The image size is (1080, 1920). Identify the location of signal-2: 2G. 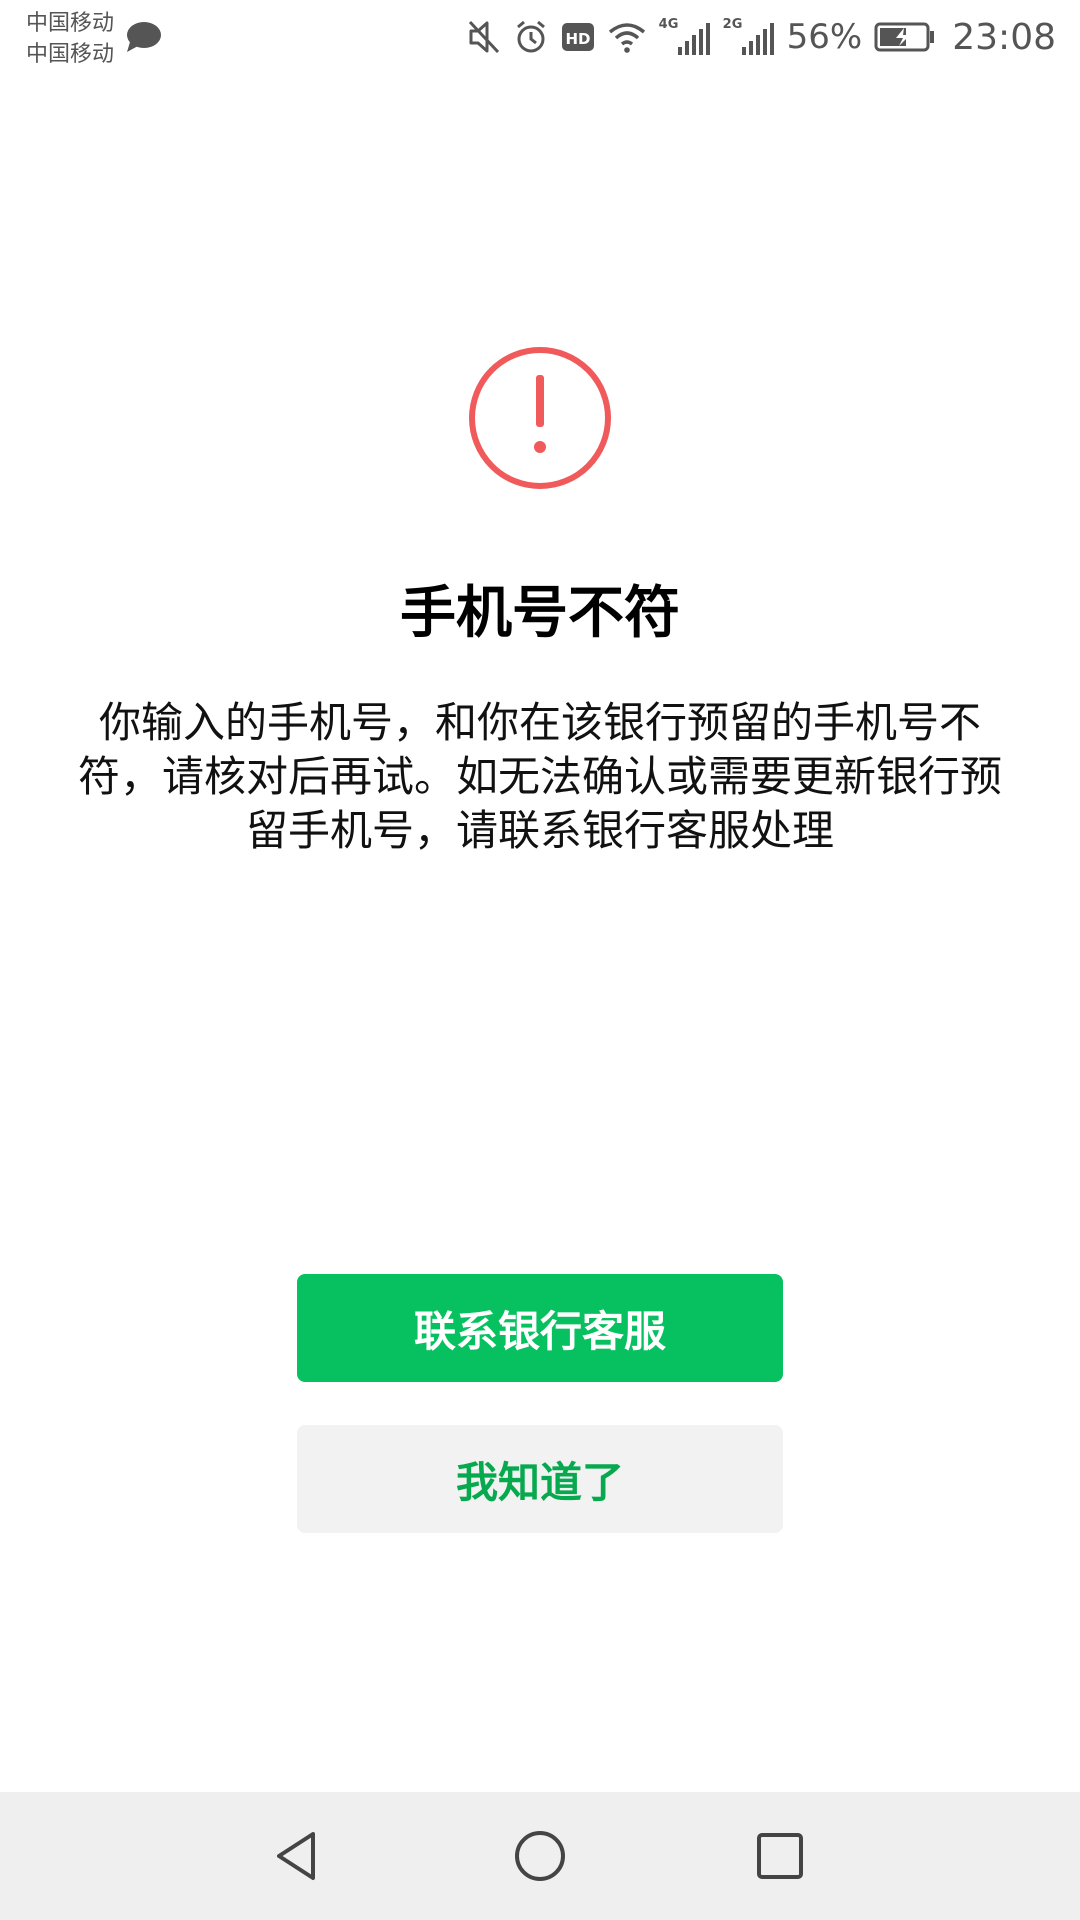
(749, 37).